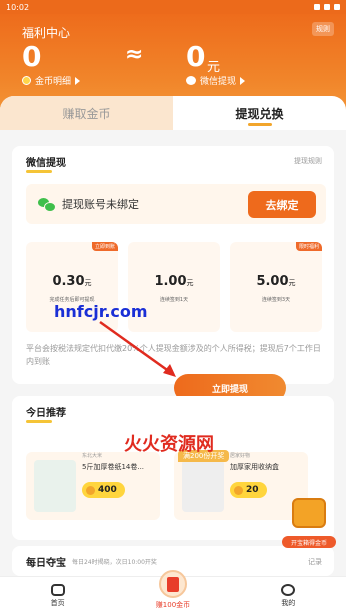 Image resolution: width=346 pixels, height=615 pixels. I want to click on amount-desc: 连续签到3天, so click(276, 300).